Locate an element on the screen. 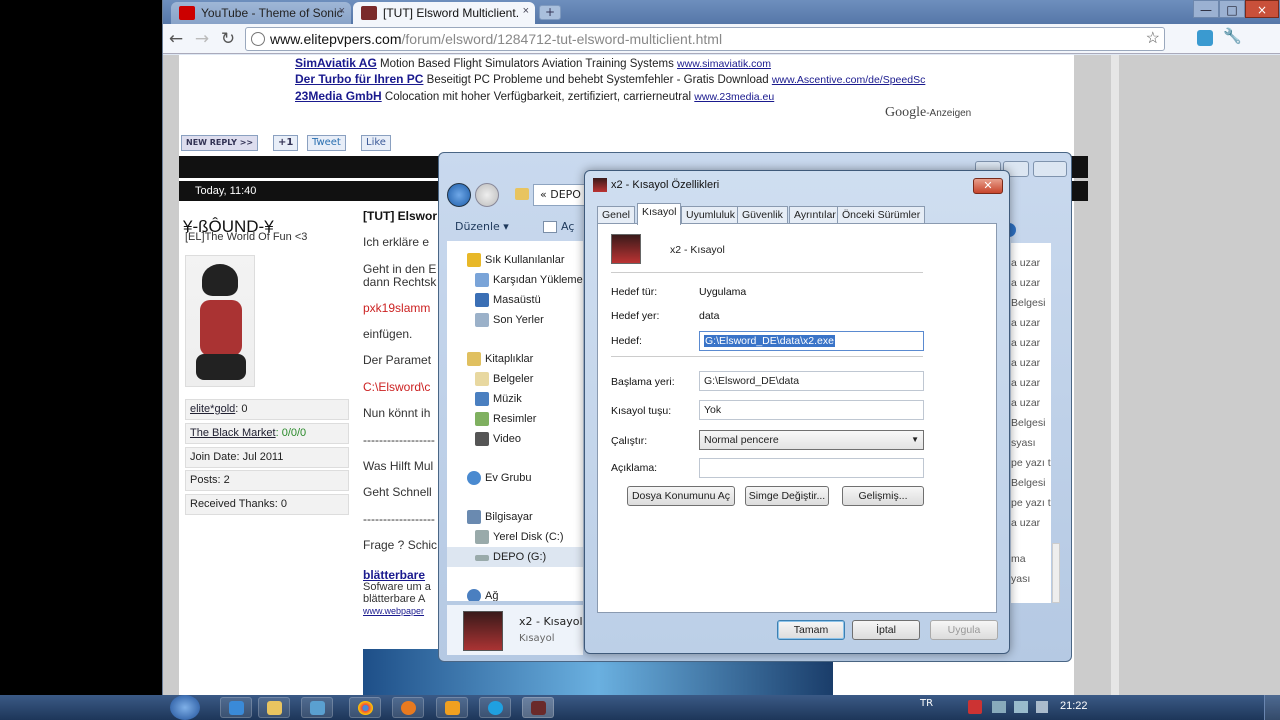 The width and height of the screenshot is (1280, 720). tab-general: Genel is located at coordinates (616, 215).